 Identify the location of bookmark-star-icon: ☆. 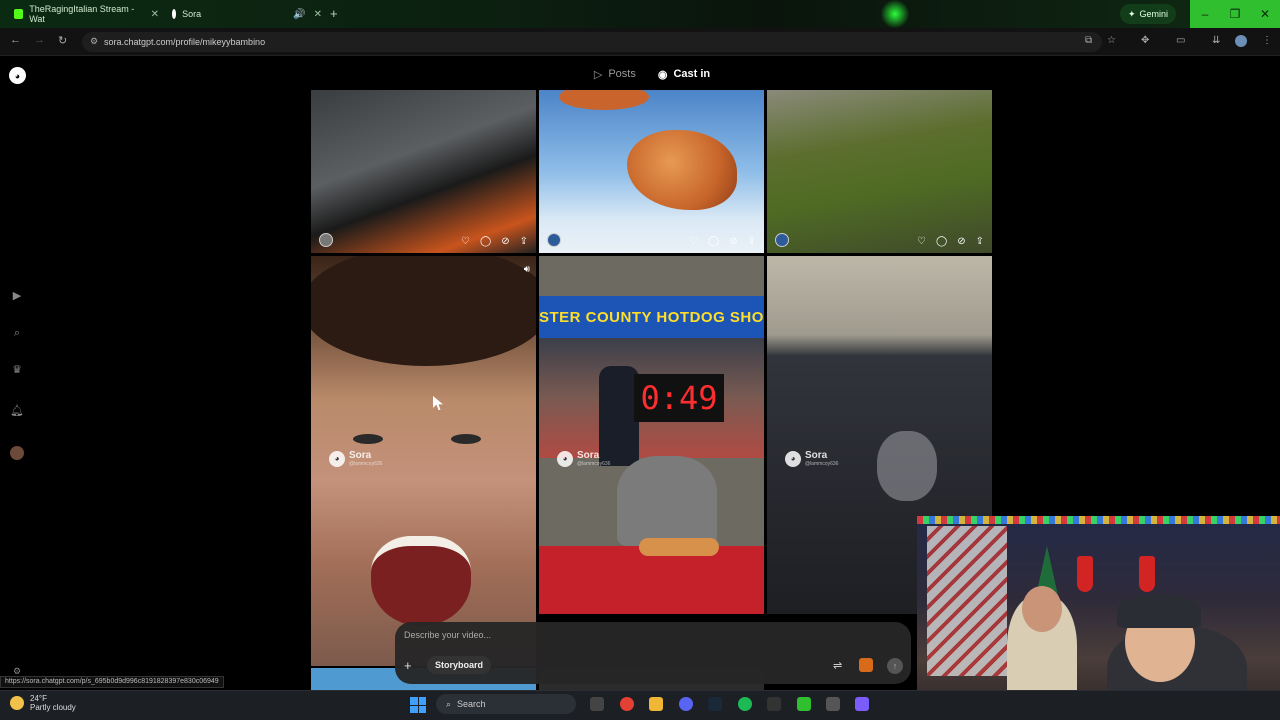
(1111, 40).